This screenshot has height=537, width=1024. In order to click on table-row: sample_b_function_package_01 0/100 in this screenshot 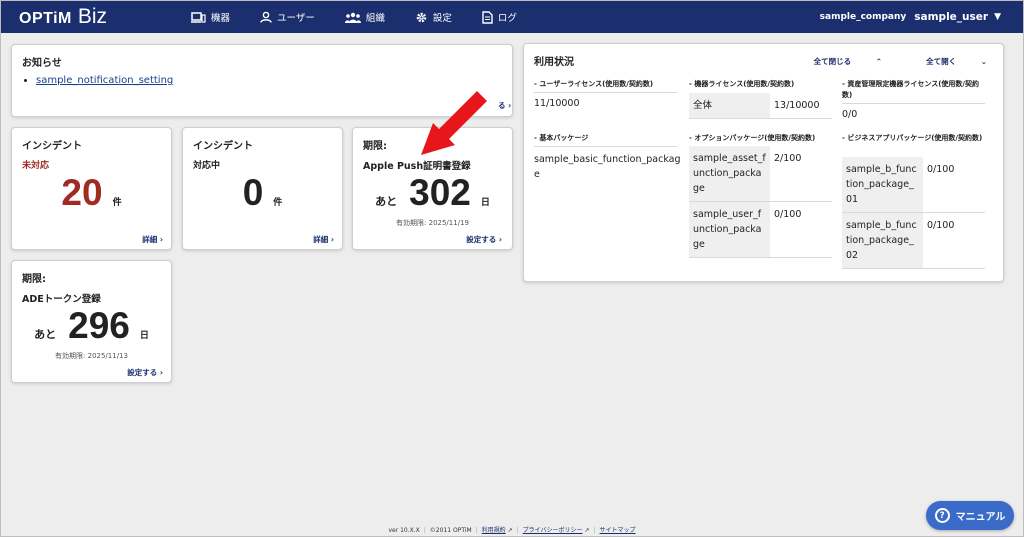, I will do `click(913, 185)`.